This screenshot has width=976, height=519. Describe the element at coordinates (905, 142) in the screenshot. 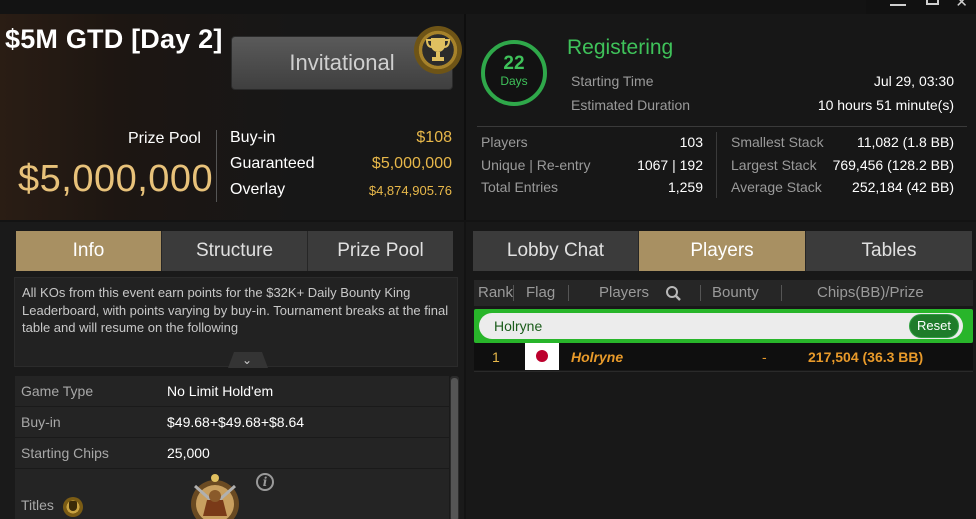

I see `smallest-stack-value: 11,082 (1.8 BB)` at that location.